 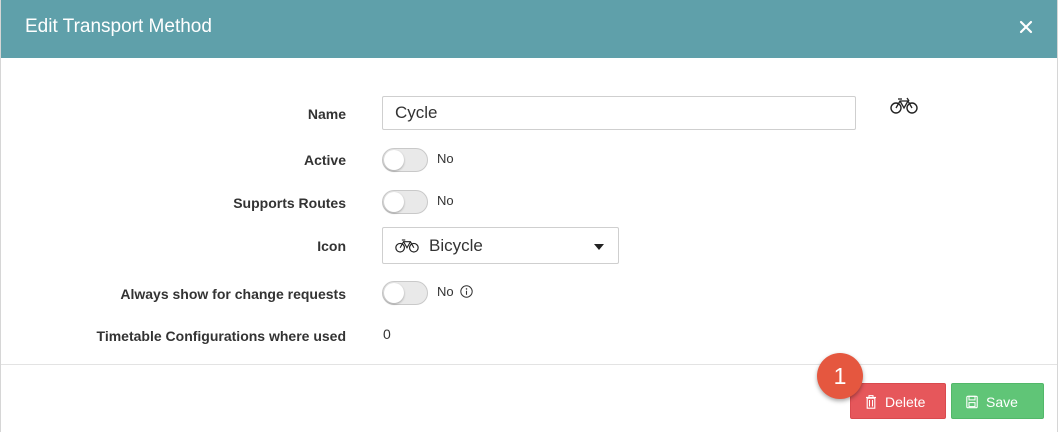 I want to click on caret-down-icon, so click(x=599, y=247).